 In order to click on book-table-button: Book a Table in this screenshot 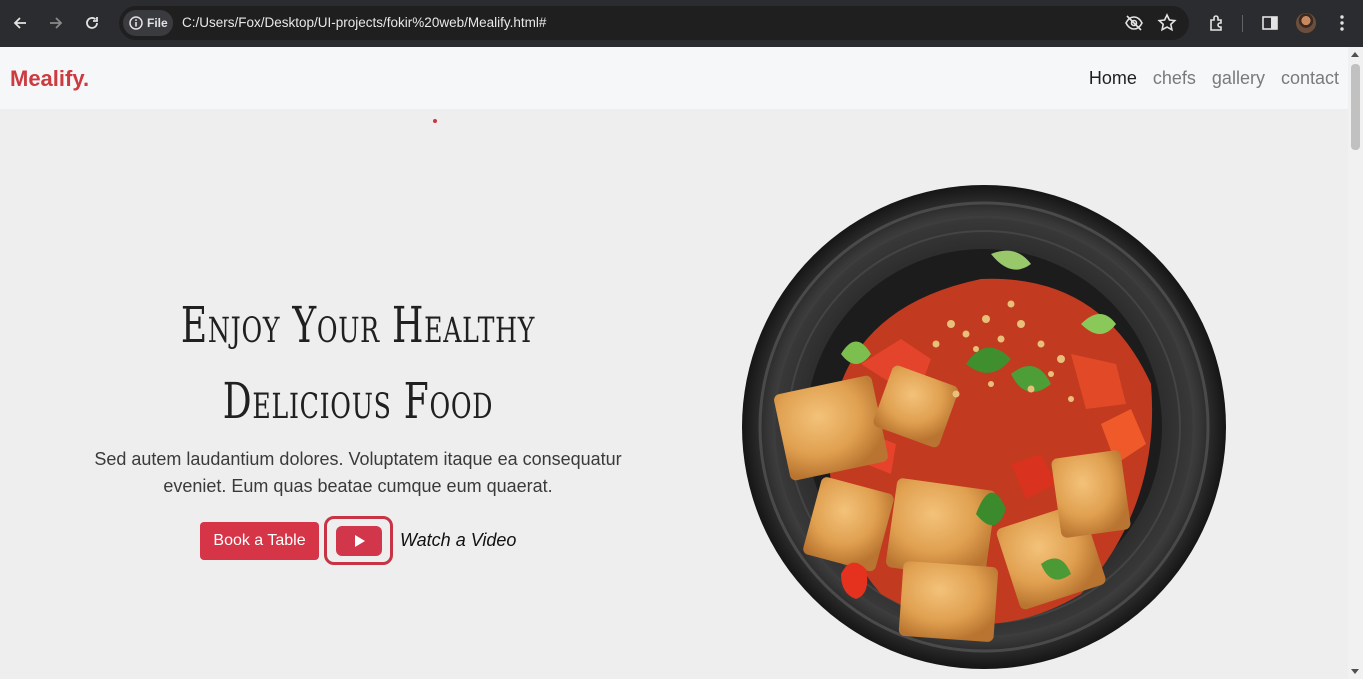, I will do `click(259, 541)`.